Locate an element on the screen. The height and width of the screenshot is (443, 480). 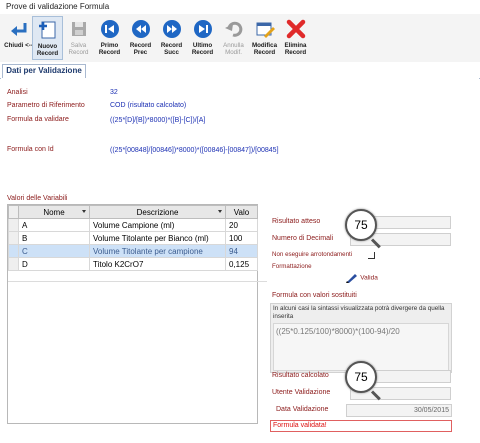
formula-value: ((25*[D]/[B])*8000)*([B]-[C])/[A] is located at coordinates (157, 120).